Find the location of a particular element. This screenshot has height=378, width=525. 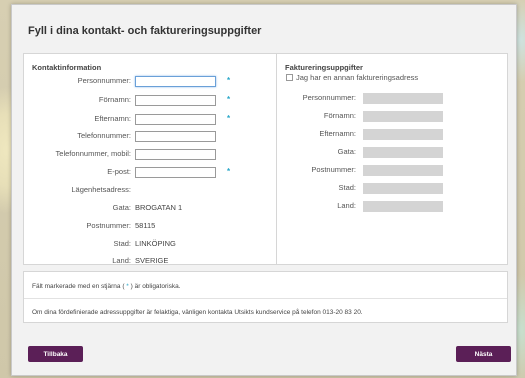

efternamn-input is located at coordinates (175, 119).